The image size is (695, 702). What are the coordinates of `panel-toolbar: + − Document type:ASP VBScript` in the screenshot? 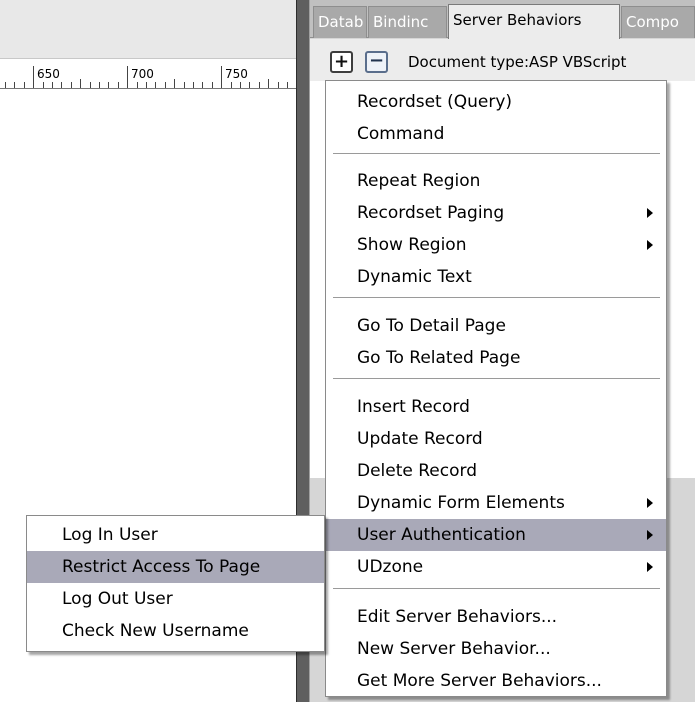 It's located at (502, 60).